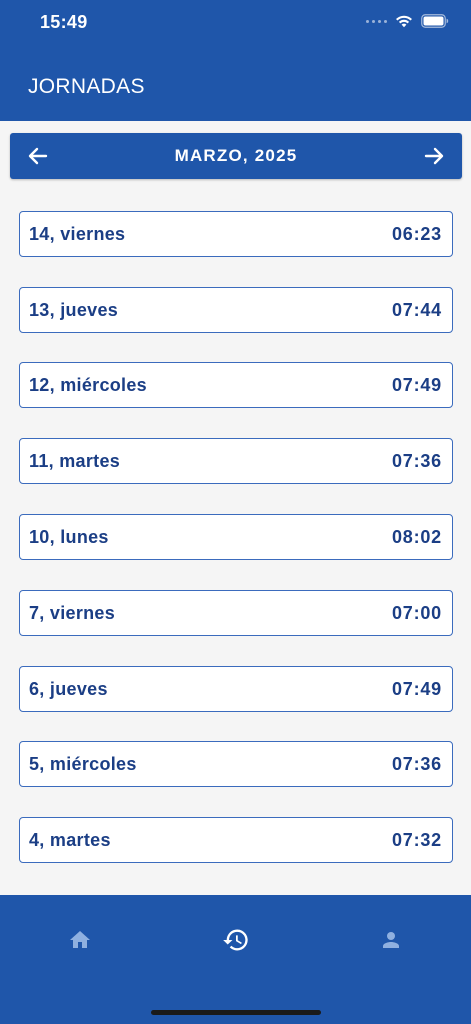 This screenshot has height=1024, width=471. I want to click on cellular-signal-icon, so click(376, 21).